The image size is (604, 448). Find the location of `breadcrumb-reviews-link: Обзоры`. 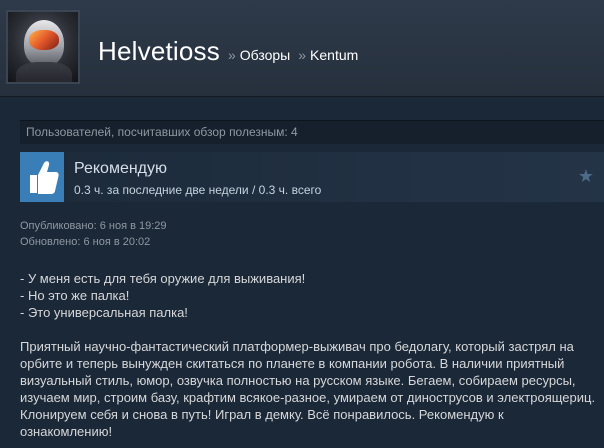

breadcrumb-reviews-link: Обзоры is located at coordinates (265, 55).